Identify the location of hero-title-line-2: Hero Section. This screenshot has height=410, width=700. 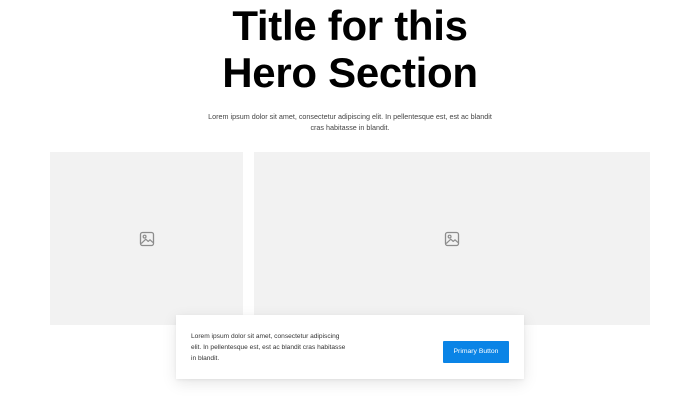
(350, 72).